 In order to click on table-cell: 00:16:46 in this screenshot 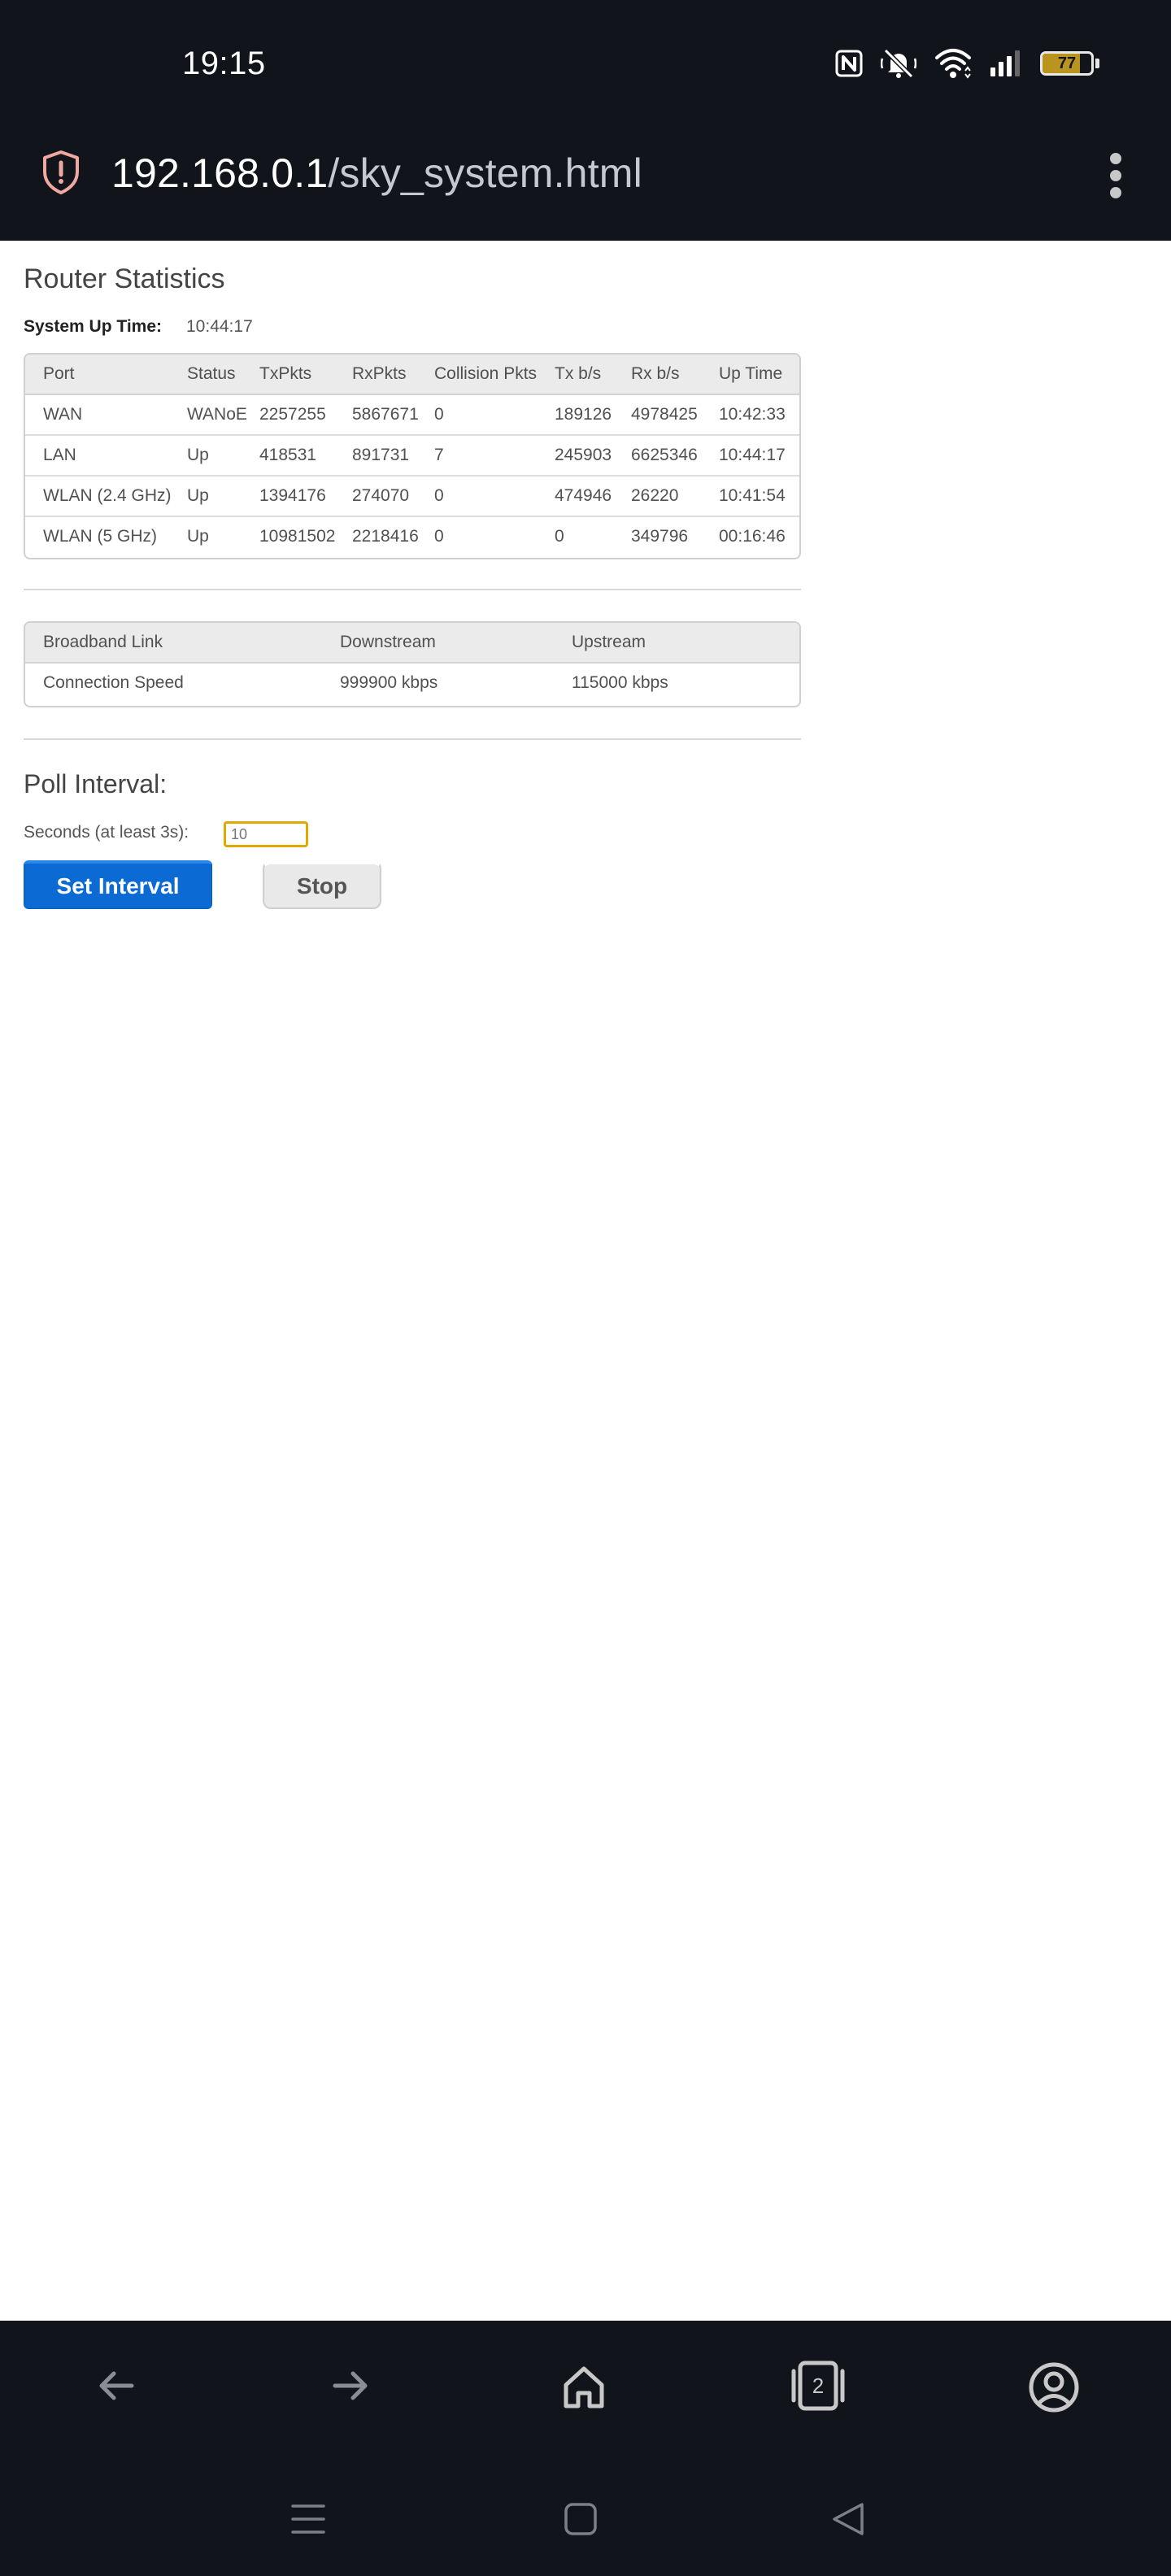, I will do `click(753, 537)`.